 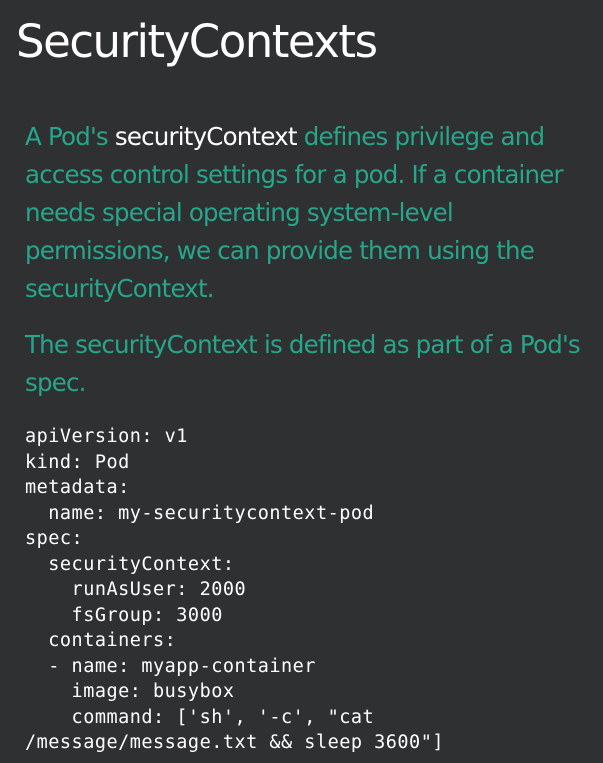 What do you see at coordinates (70, 136) in the screenshot?
I see `intro-text-start: A Pod's` at bounding box center [70, 136].